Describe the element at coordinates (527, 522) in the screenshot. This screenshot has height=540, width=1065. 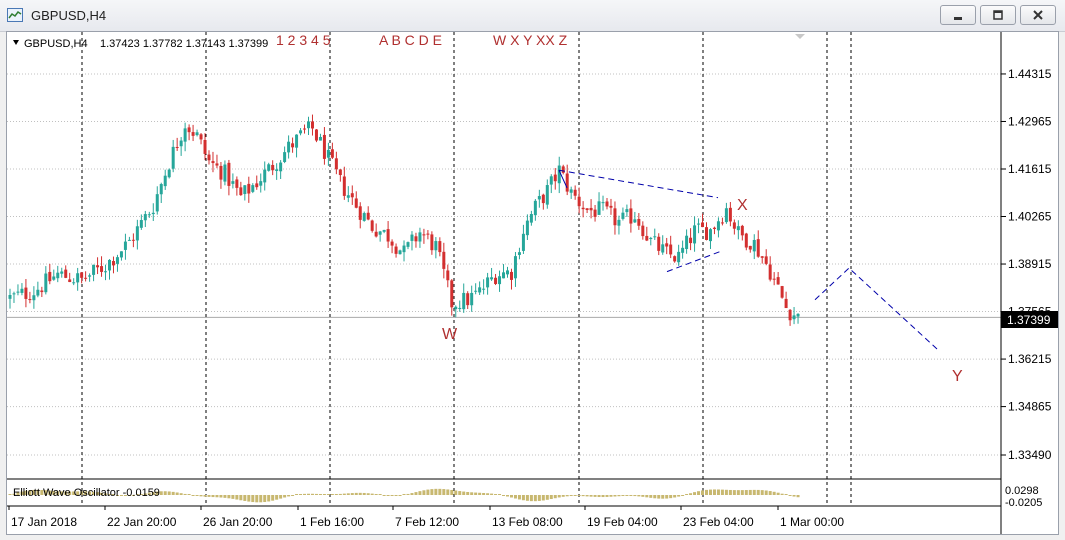
I see `time-tick-label: 13 Feb 08:00` at that location.